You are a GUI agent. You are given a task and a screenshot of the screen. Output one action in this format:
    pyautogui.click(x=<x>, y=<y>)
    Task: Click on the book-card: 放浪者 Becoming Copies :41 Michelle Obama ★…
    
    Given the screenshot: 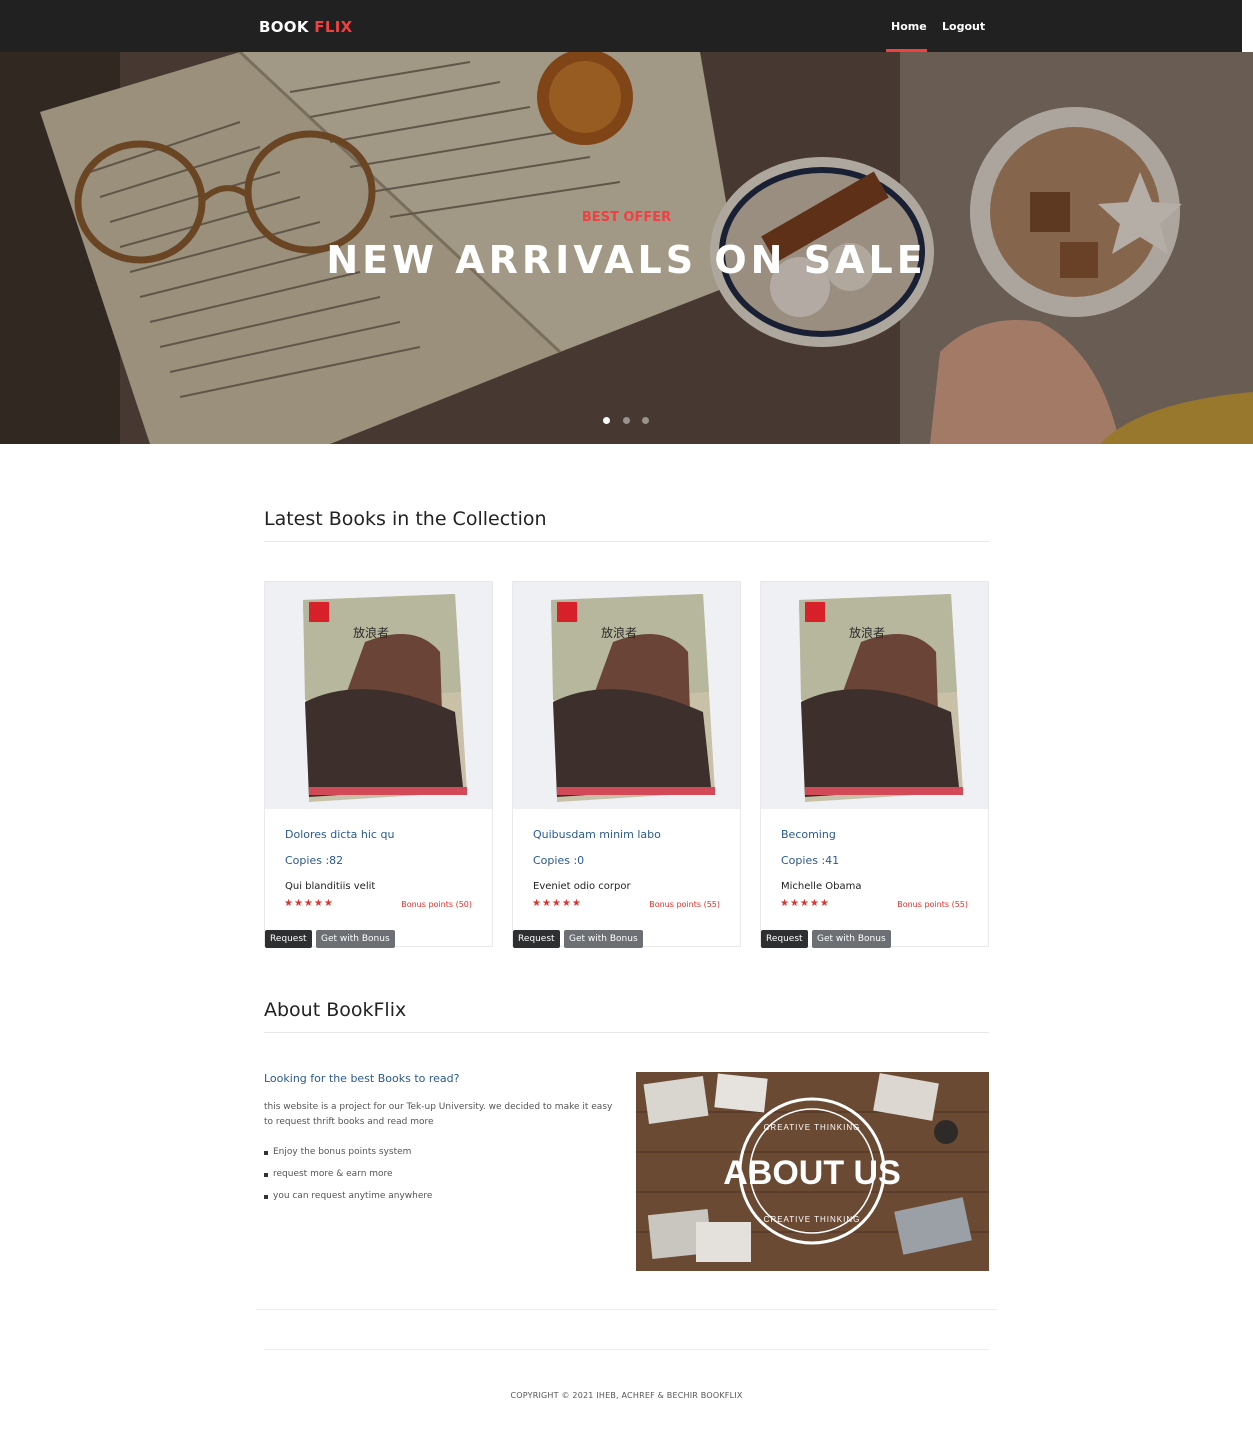 What is the action you would take?
    pyautogui.click(x=874, y=764)
    